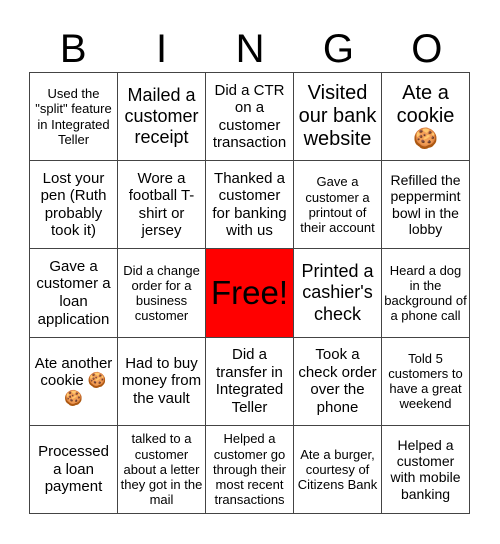 The image size is (500, 544). I want to click on bingo-cell: Helped a customer with mobile banking, so click(426, 469).